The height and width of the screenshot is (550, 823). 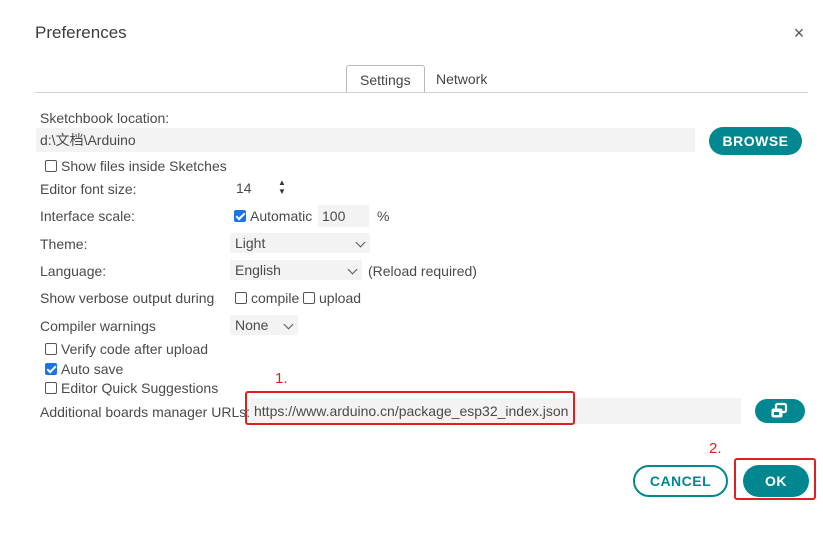 I want to click on auto-save-option: Auto save, so click(x=84, y=369).